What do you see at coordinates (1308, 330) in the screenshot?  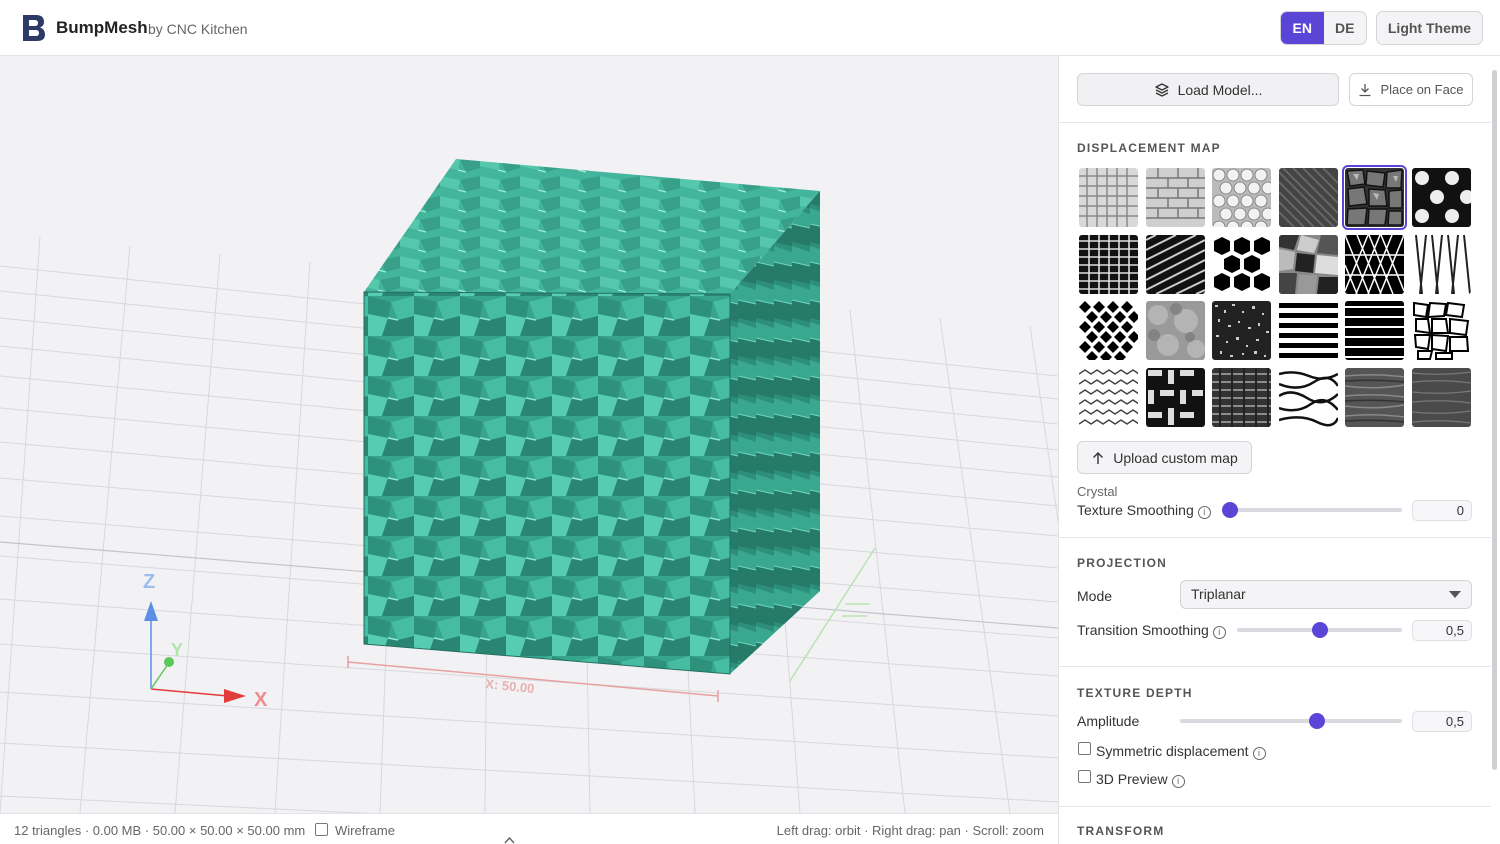 I see `texture-stripes` at bounding box center [1308, 330].